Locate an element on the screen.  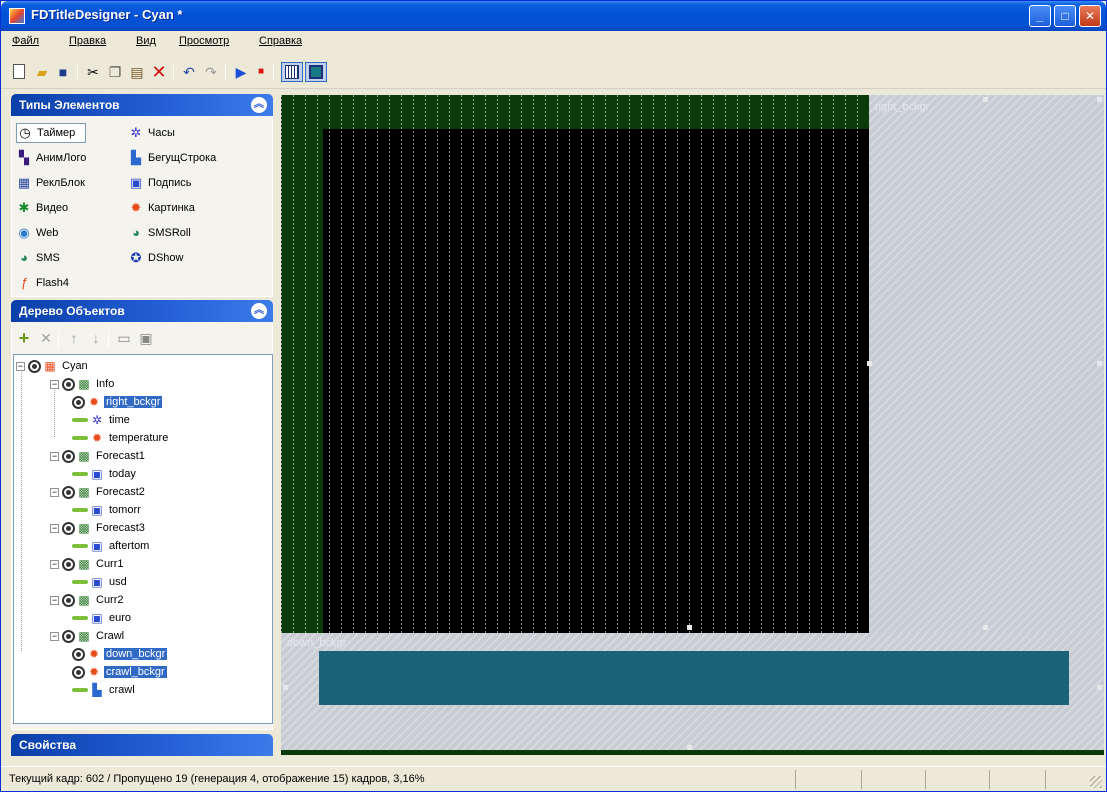
resize-grip-icon is located at coordinates (1096, 782).